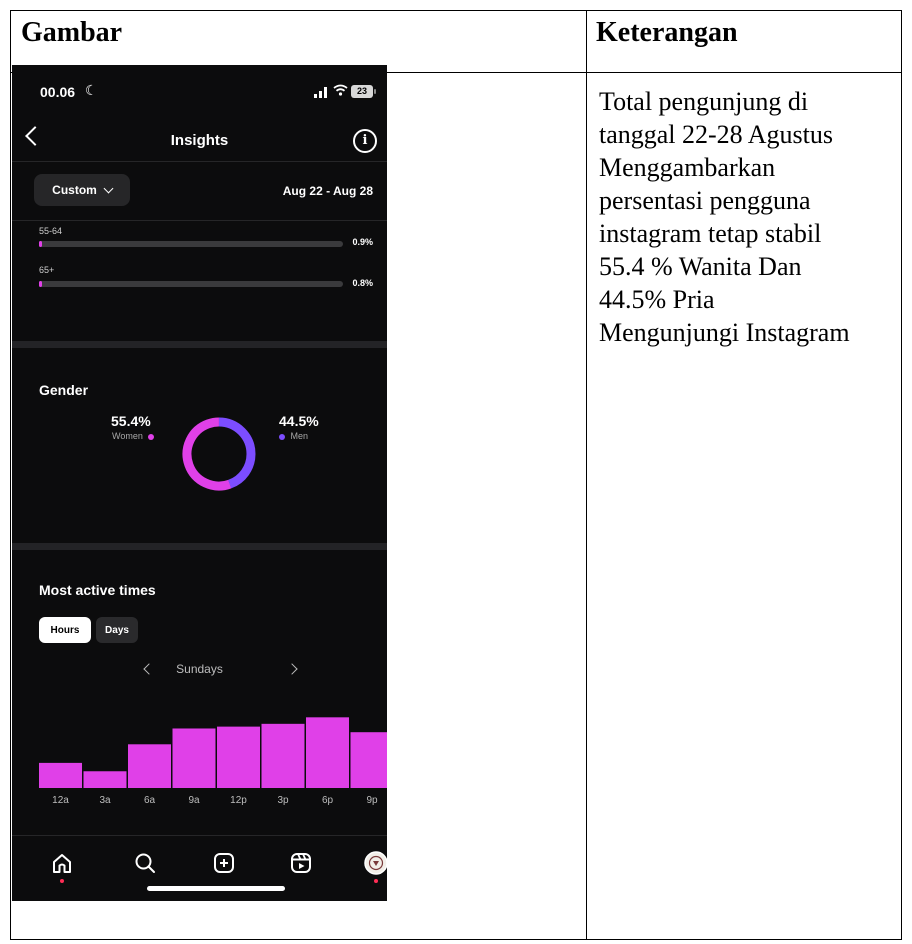 Image resolution: width=912 pixels, height=944 pixels. What do you see at coordinates (199, 140) in the screenshot?
I see `page-title: Insights` at bounding box center [199, 140].